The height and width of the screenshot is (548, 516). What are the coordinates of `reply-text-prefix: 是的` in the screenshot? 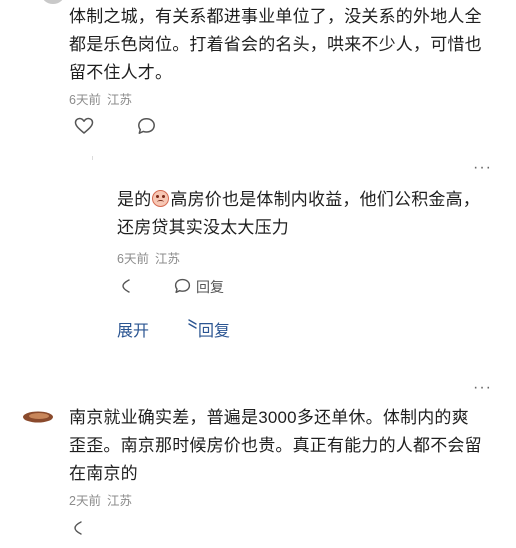 It's located at (134, 199).